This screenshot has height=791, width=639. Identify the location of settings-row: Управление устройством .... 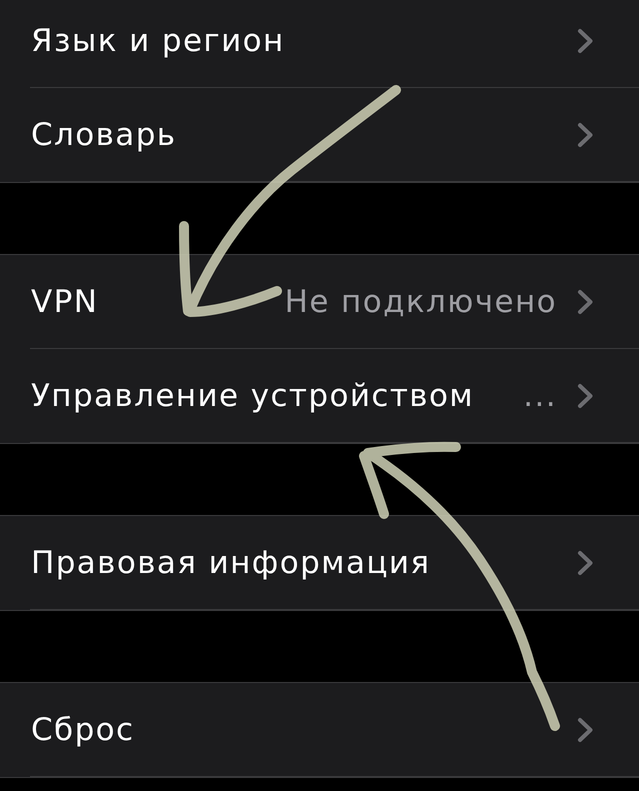
(319, 396).